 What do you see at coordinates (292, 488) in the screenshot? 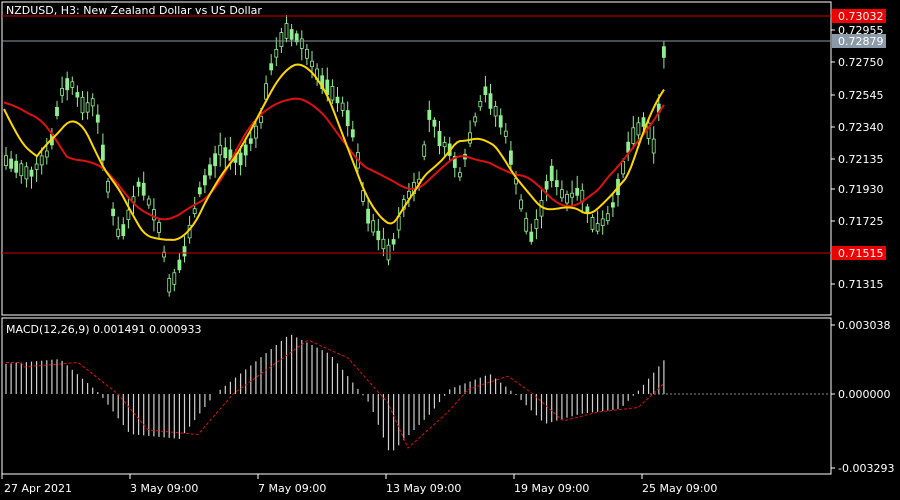
I see `time-tick-label: 7 May 09:00` at bounding box center [292, 488].